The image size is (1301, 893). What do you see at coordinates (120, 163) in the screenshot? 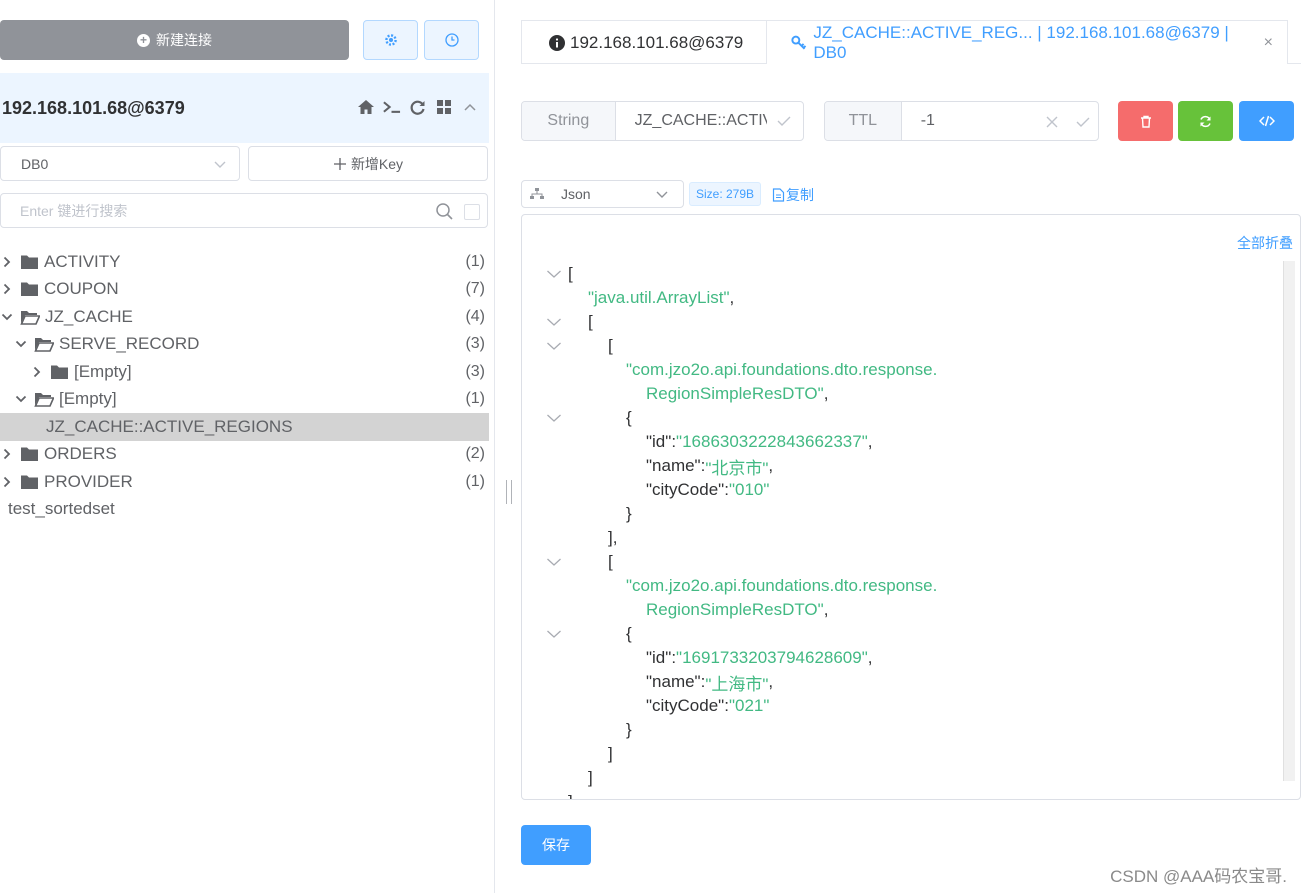
I see `db-select: DB0` at bounding box center [120, 163].